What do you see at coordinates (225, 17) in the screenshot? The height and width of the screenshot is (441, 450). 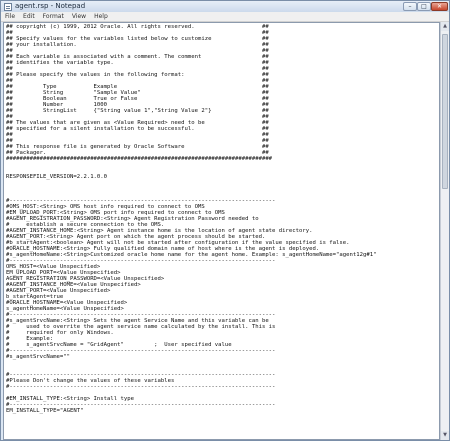 I see `menu-bar: File Edit Format View Help` at bounding box center [225, 17].